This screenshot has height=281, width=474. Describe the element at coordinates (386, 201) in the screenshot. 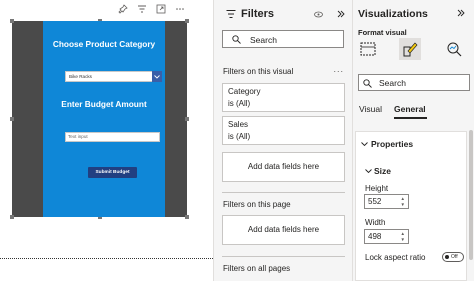

I see `height-input: 552 ▲ ▼` at that location.